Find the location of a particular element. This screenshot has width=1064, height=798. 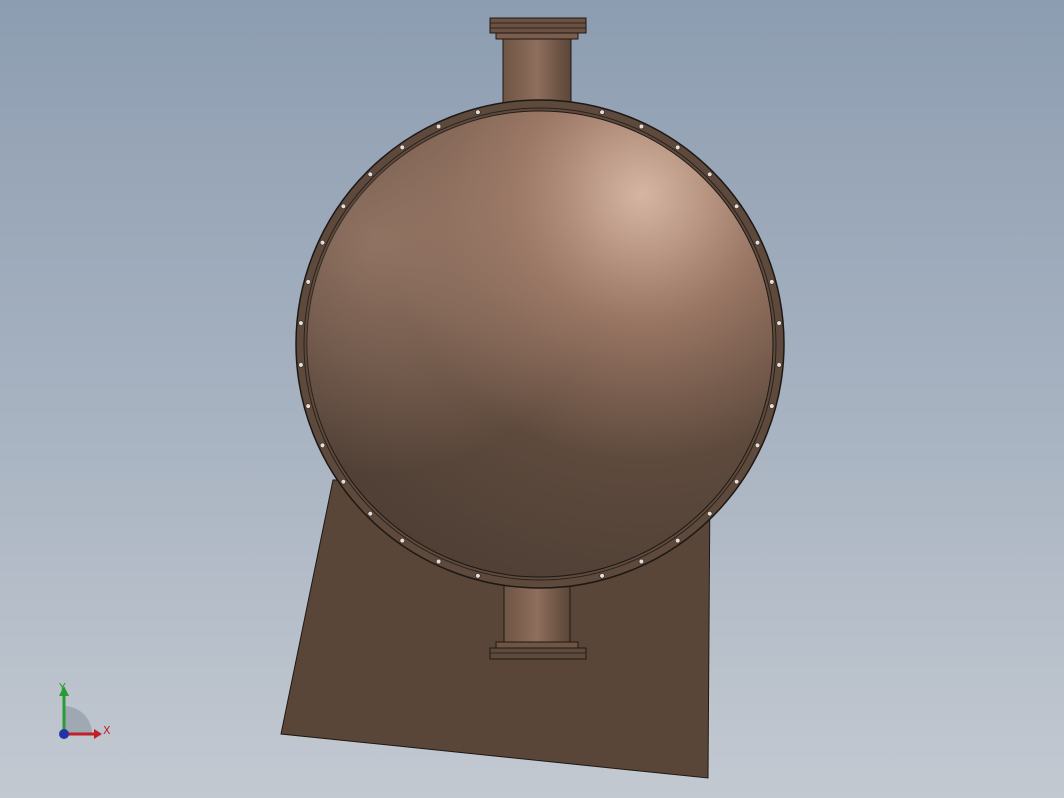

z-axis-icon is located at coordinates (64, 734).